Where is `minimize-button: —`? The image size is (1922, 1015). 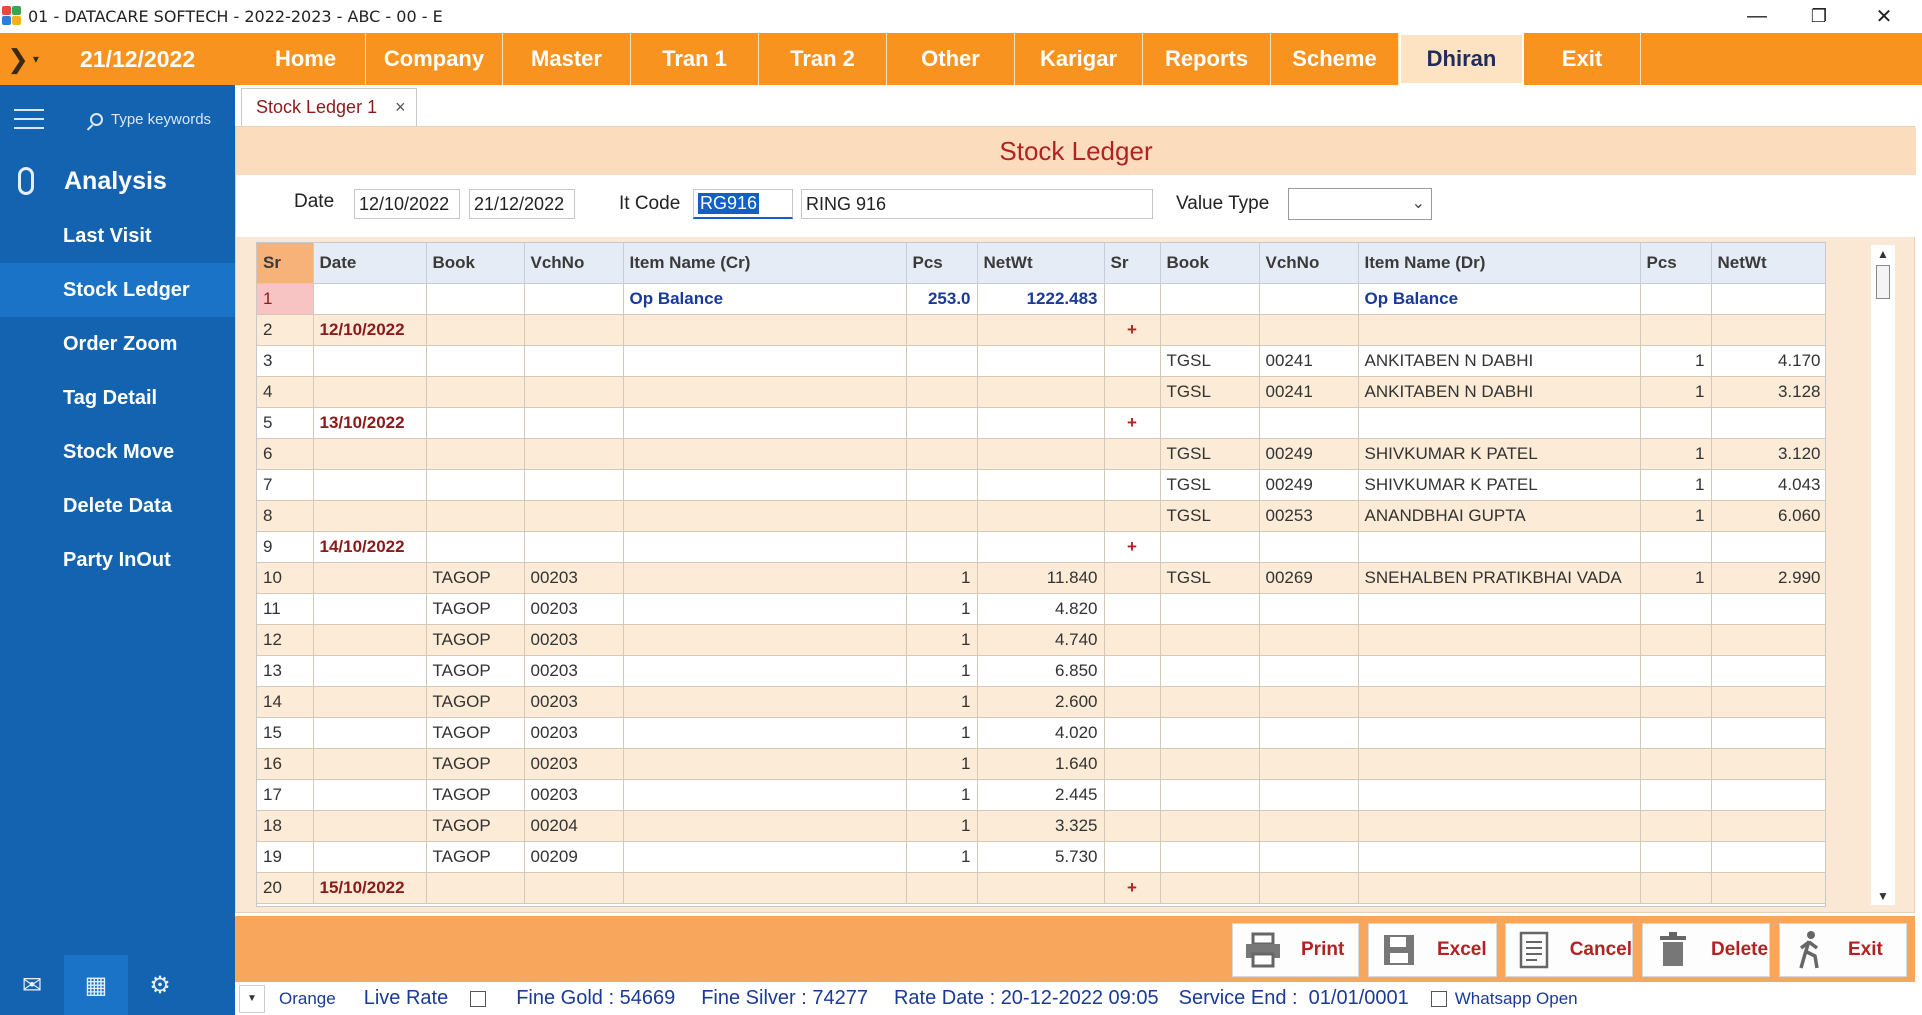
minimize-button: — is located at coordinates (1757, 16).